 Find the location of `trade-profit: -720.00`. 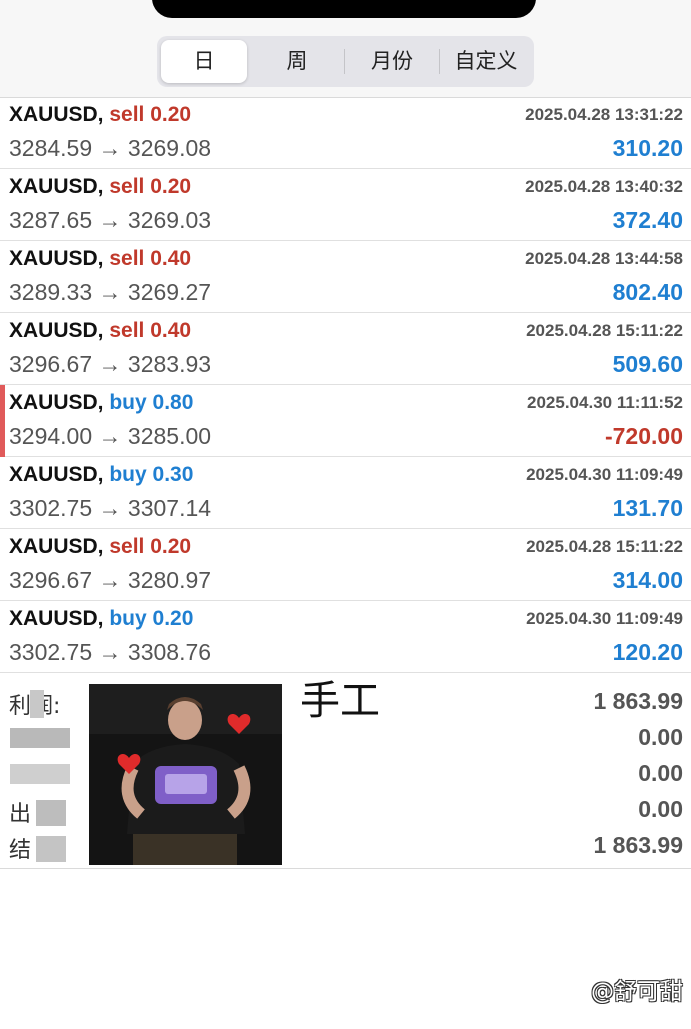

trade-profit: -720.00 is located at coordinates (643, 436).